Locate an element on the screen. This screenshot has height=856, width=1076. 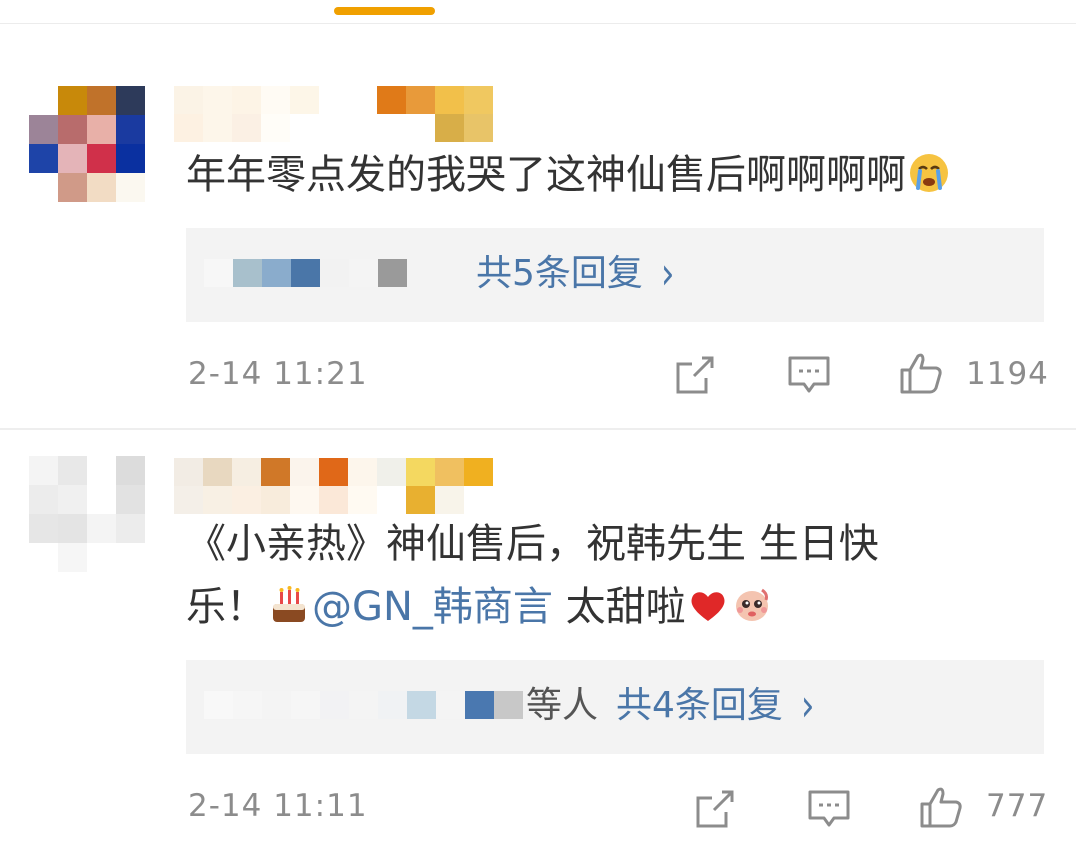
comment-text: 年年零点发的我哭了这神仙售后啊啊啊啊 is located at coordinates (569, 175).